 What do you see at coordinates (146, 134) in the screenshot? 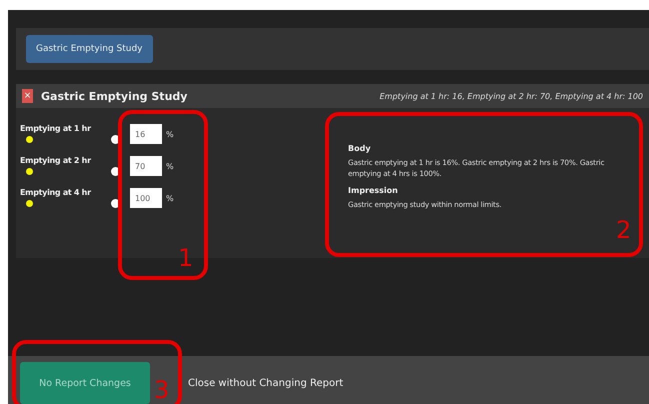
I see `value-field: 16` at bounding box center [146, 134].